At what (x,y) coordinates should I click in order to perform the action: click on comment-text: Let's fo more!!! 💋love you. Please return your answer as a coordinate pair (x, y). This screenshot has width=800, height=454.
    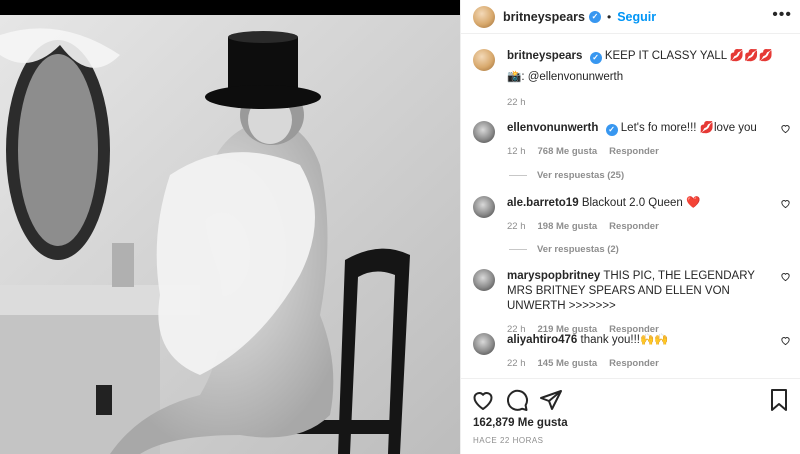
    Looking at the image, I should click on (688, 128).